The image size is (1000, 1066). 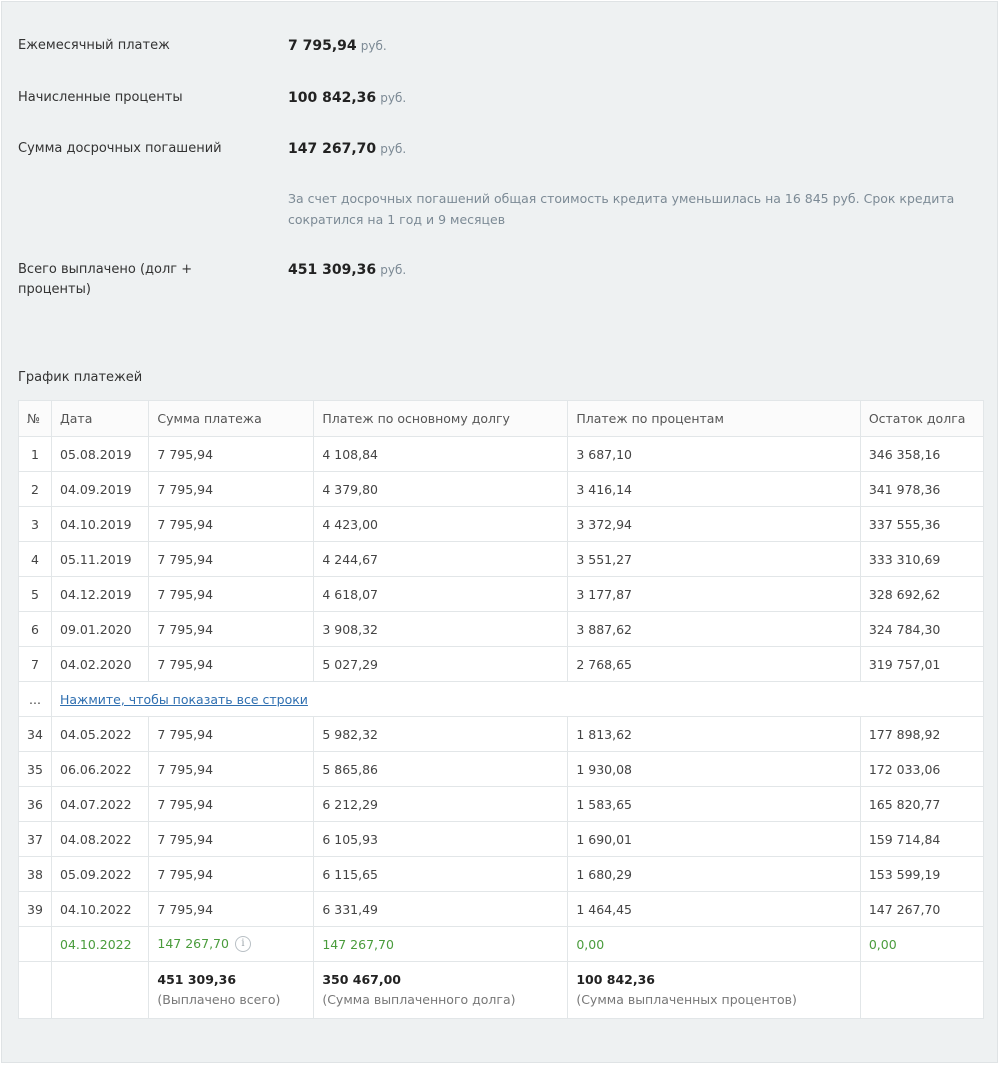 What do you see at coordinates (184, 699) in the screenshot?
I see `show-all-rows-link: Нажмите, чтобы показать все строки` at bounding box center [184, 699].